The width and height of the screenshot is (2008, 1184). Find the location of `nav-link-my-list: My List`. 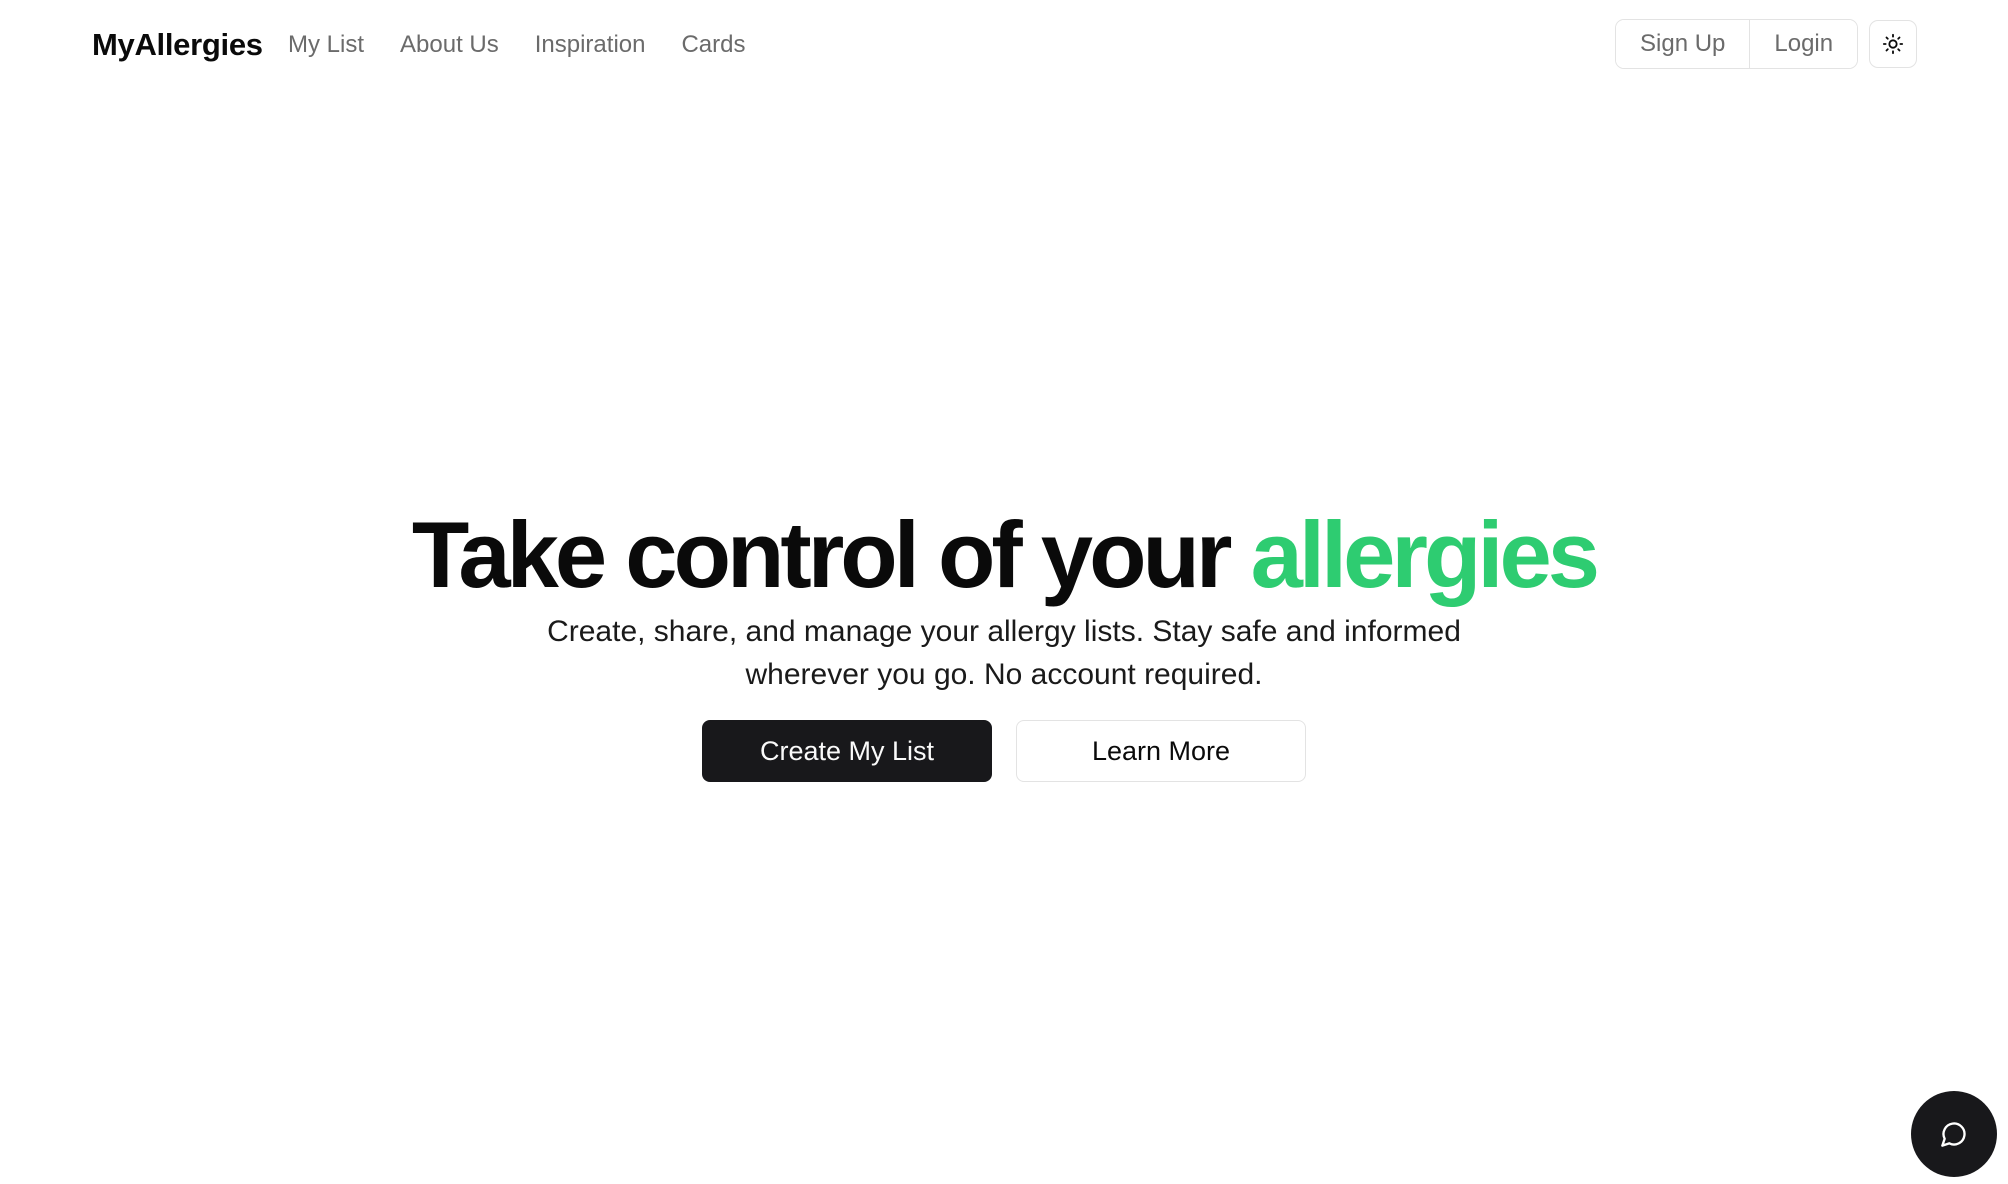

nav-link-my-list: My List is located at coordinates (326, 45).